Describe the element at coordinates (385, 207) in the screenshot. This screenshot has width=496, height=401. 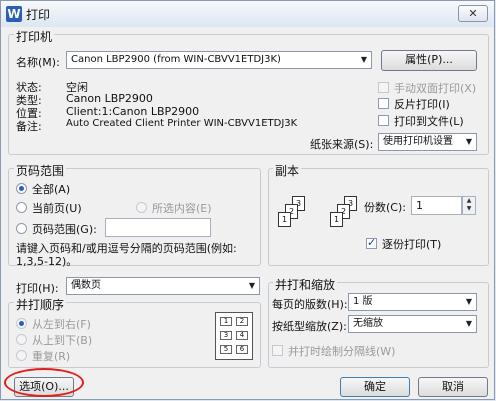
I see `copies-count-label: 份数(C):` at that location.